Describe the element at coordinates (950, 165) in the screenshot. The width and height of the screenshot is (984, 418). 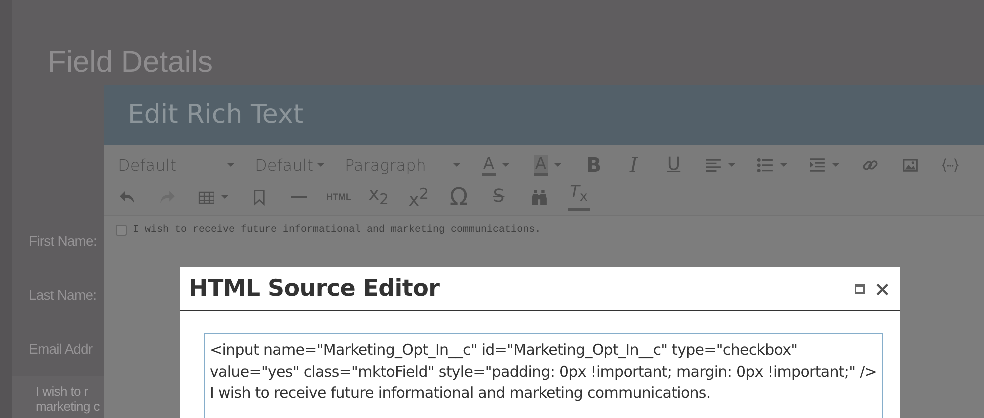
I see `braces-icon` at that location.